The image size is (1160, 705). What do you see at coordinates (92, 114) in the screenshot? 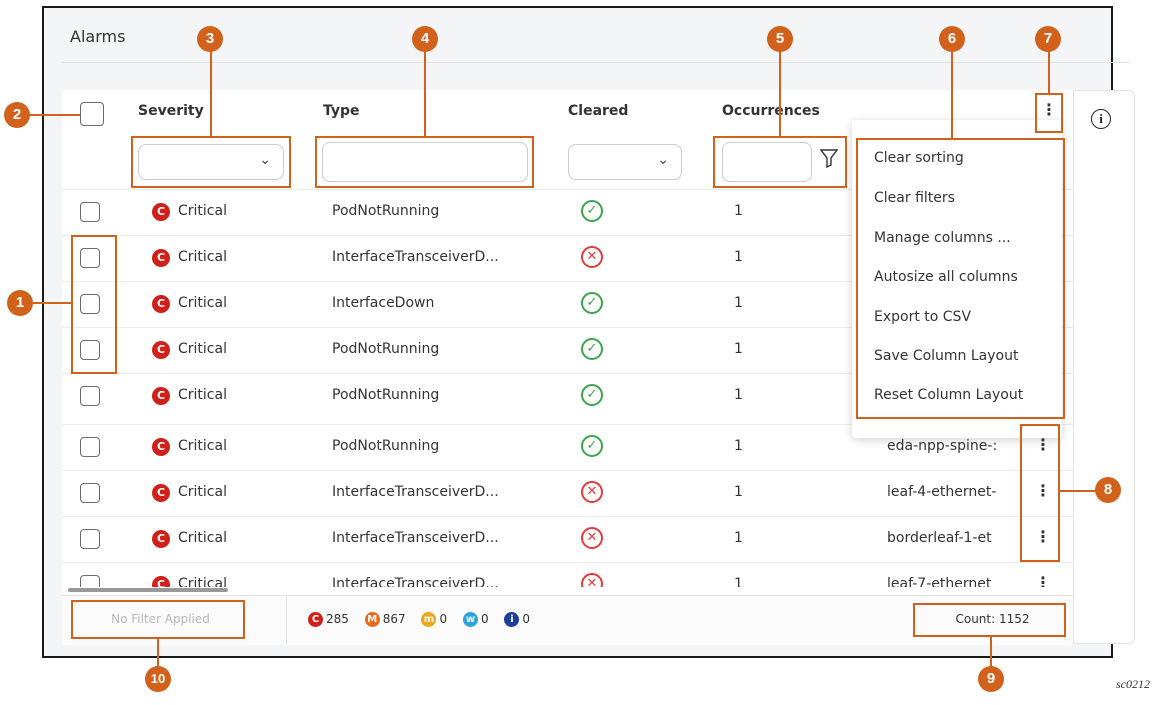
I see `select-all-checkbox` at bounding box center [92, 114].